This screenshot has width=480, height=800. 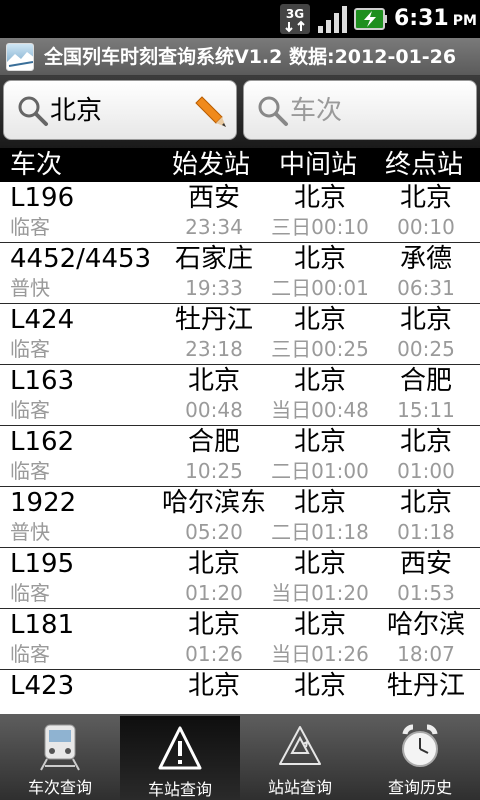 What do you see at coordinates (240, 212) in the screenshot?
I see `table-row: L196 临客 西安 23:34 北京 三日00:10 北京 00:10` at bounding box center [240, 212].